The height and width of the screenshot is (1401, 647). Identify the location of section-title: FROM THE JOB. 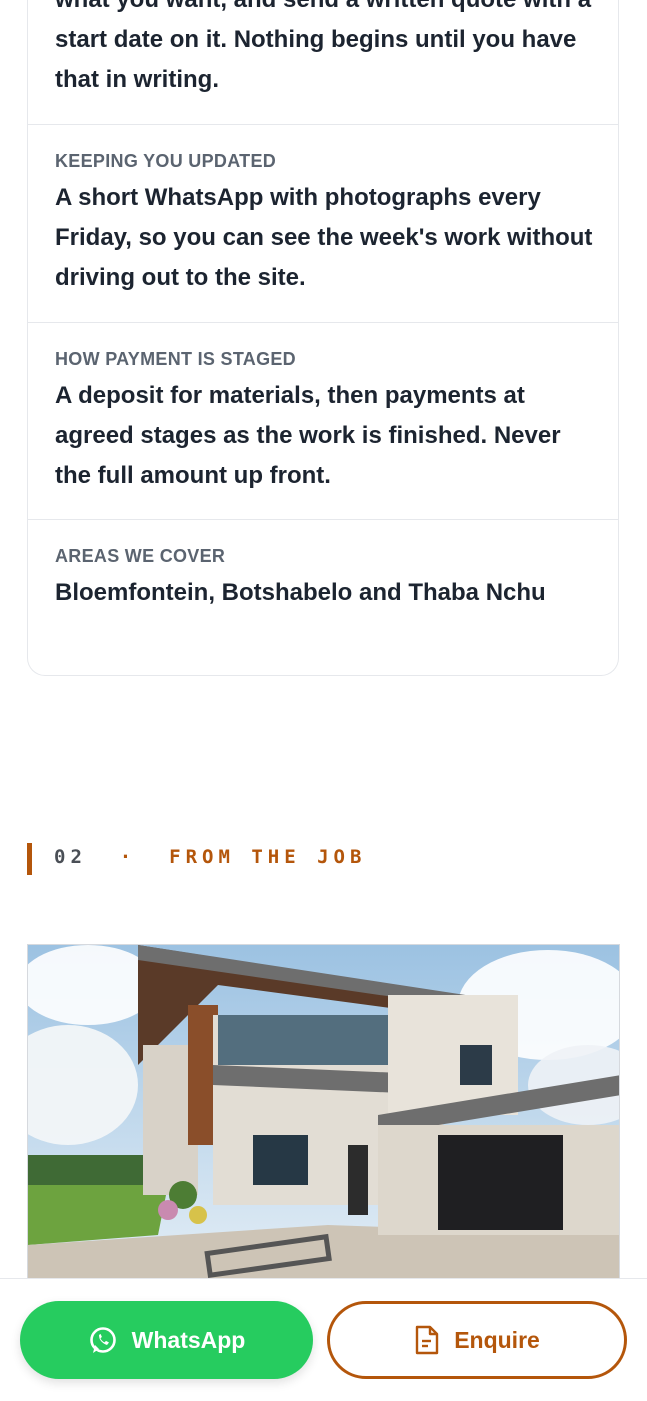
(268, 857).